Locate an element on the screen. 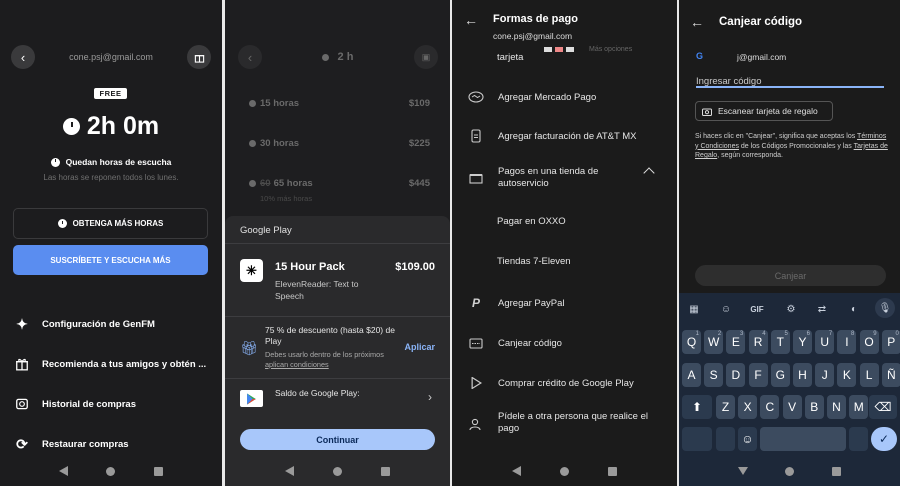 This screenshot has width=900, height=486. key-x: X is located at coordinates (748, 407).